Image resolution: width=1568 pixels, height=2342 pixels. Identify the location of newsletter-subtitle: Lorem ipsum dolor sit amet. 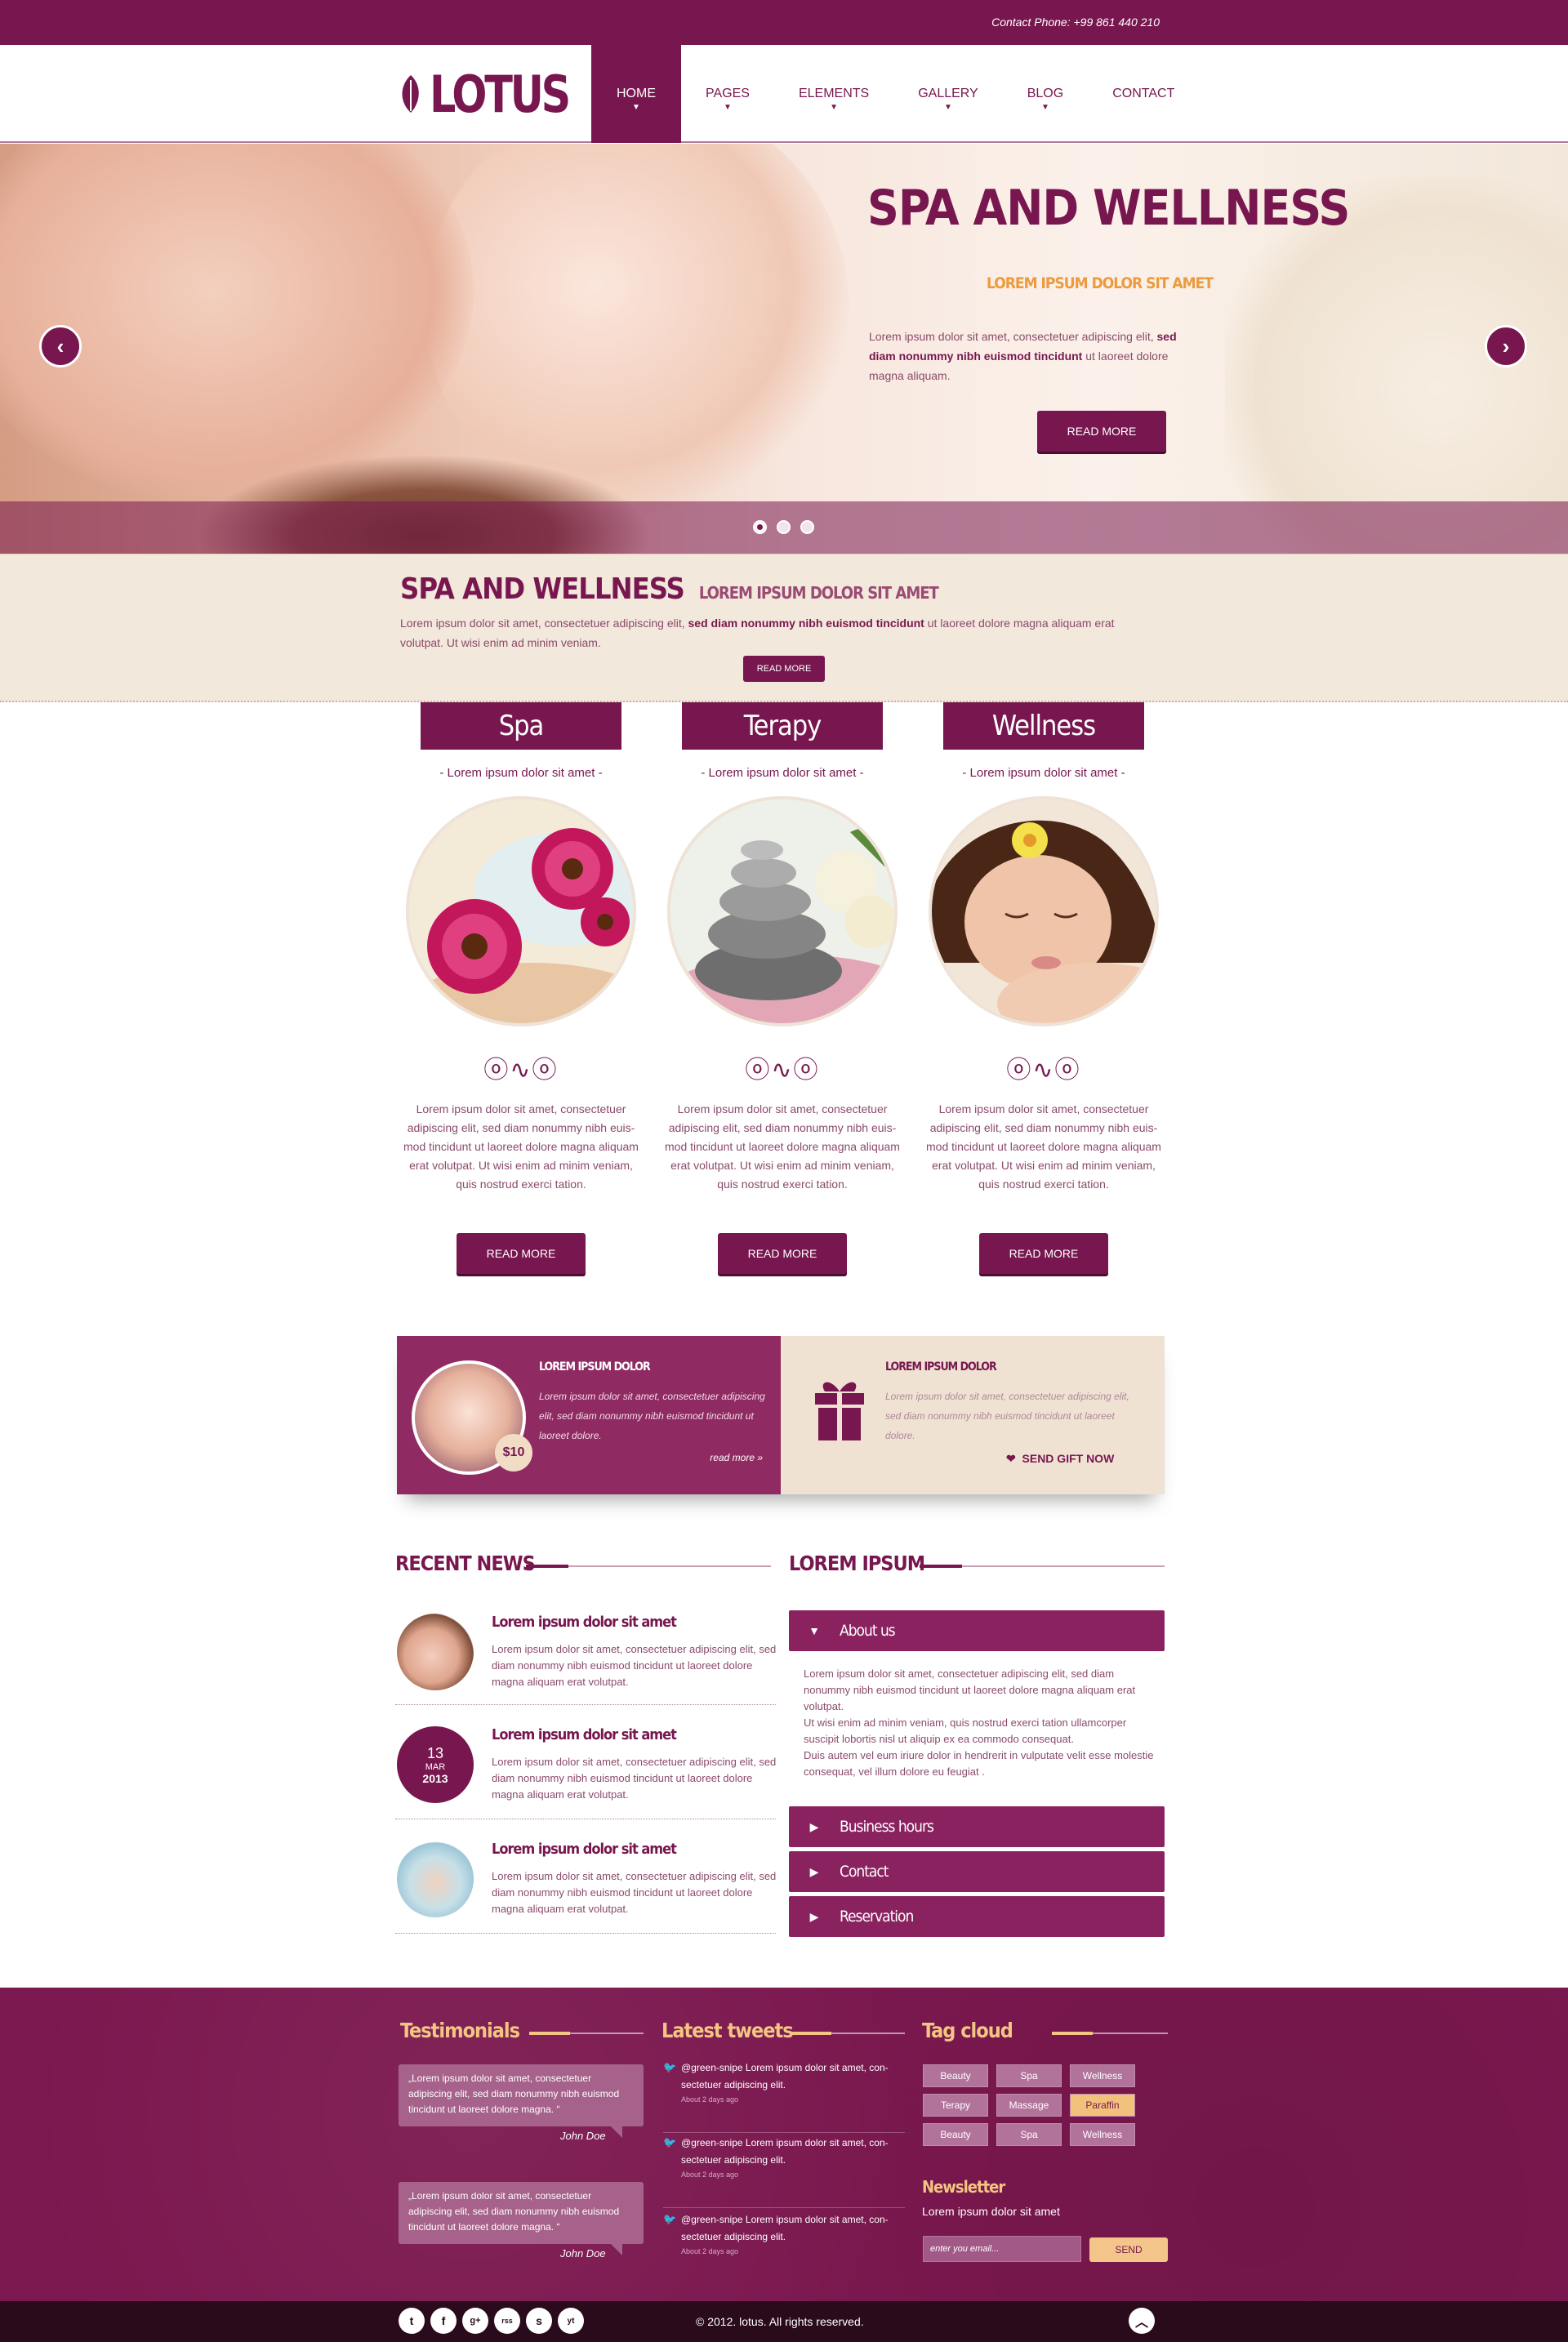
(991, 2211).